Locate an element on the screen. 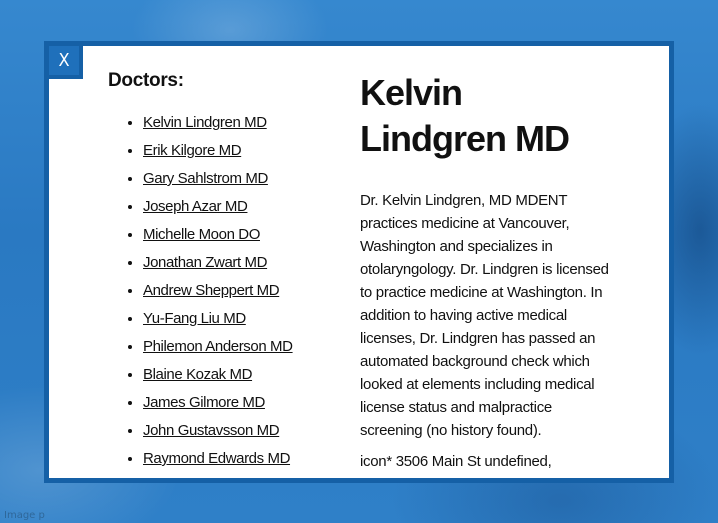 The image size is (718, 523). list-item: Gary Sahlstrom MD is located at coordinates (245, 184).